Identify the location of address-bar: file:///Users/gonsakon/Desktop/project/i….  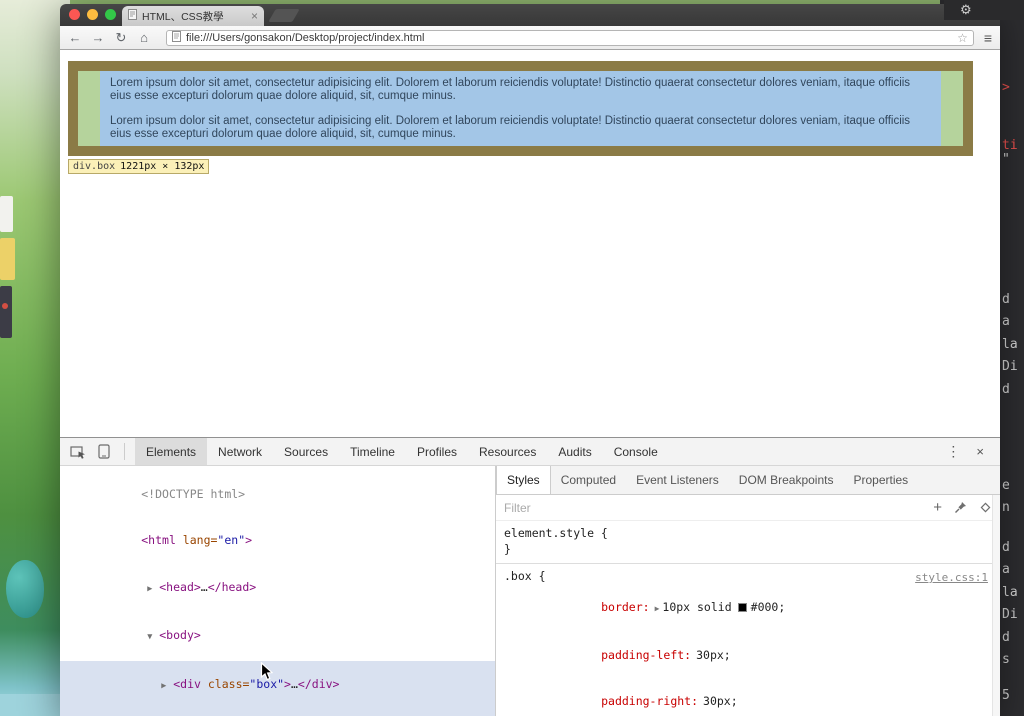
(570, 38).